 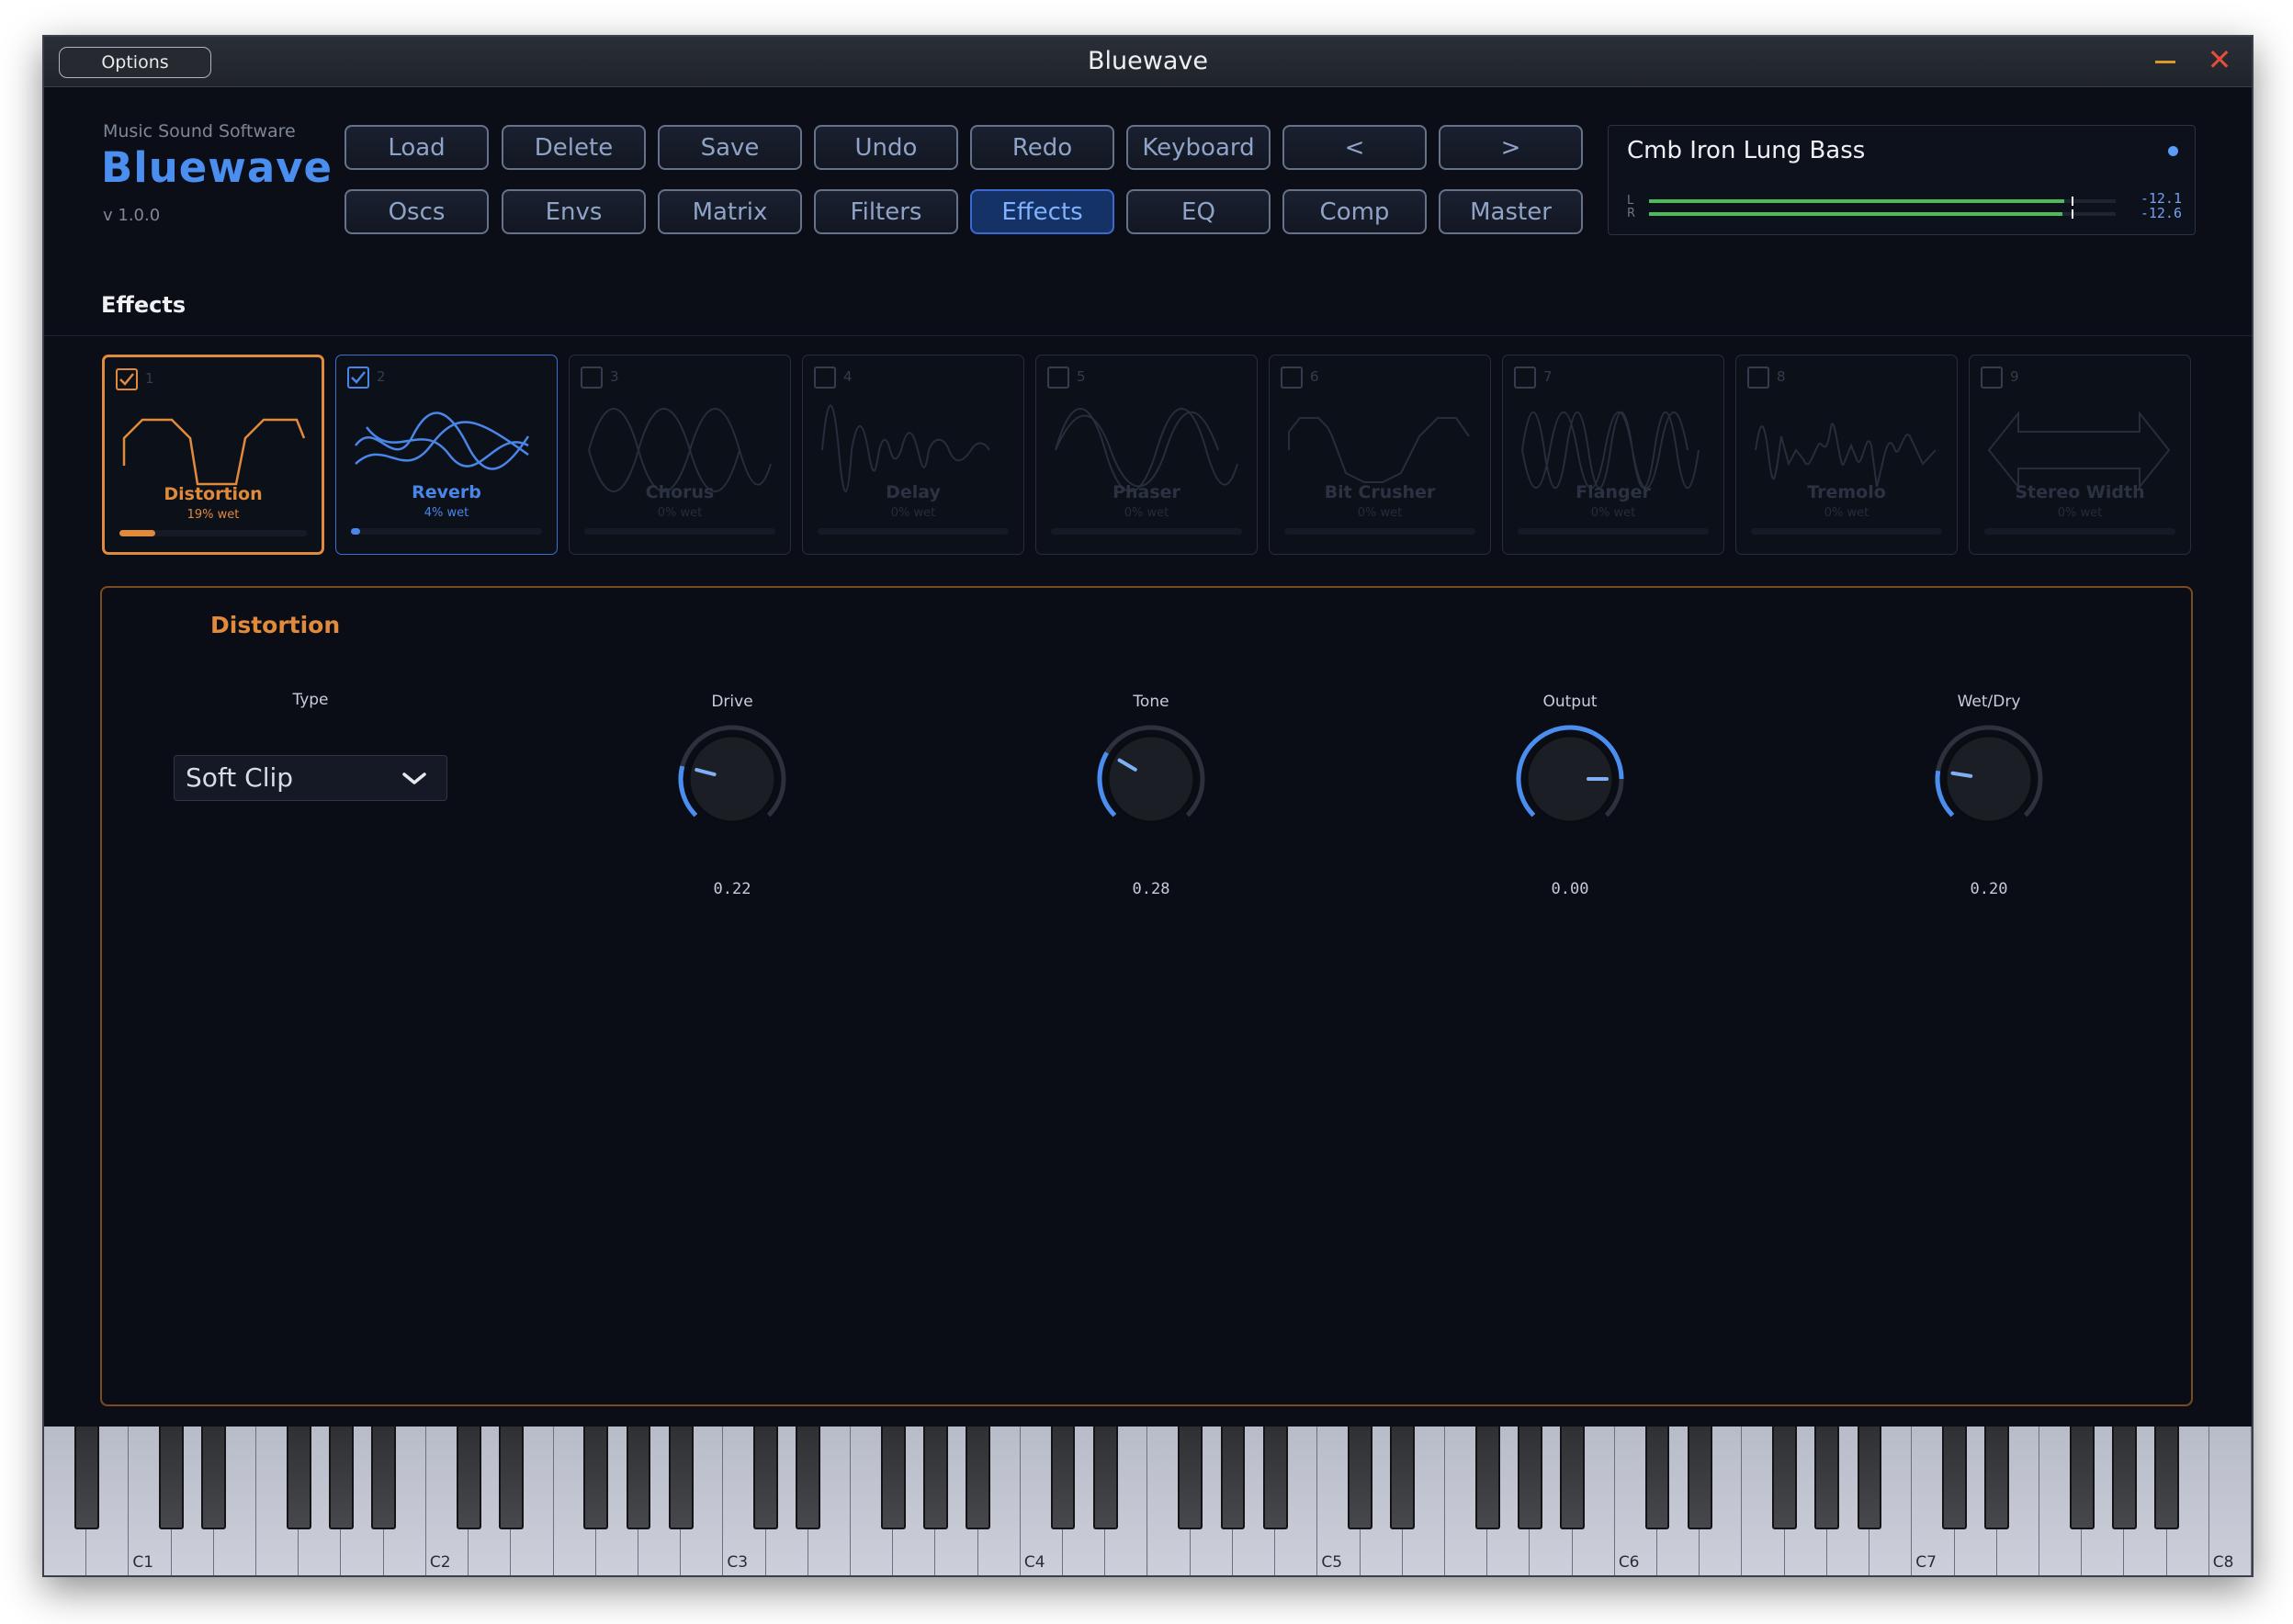 What do you see at coordinates (1511, 211) in the screenshot?
I see `tab-master: Master` at bounding box center [1511, 211].